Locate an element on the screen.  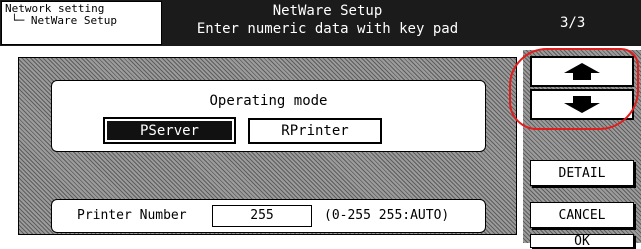
page-indicator: 3/3 is located at coordinates (573, 23).